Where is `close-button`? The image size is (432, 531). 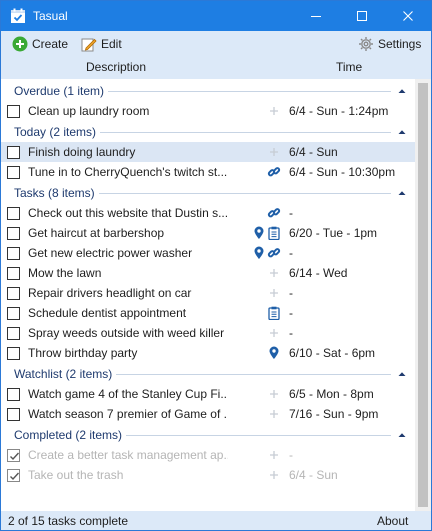
close-button is located at coordinates (408, 16).